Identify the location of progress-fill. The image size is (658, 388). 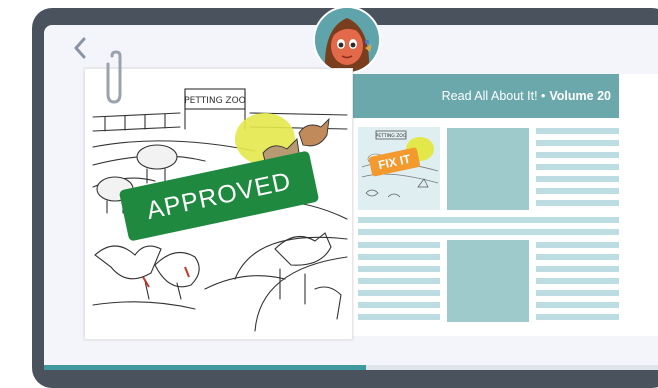
(205, 367).